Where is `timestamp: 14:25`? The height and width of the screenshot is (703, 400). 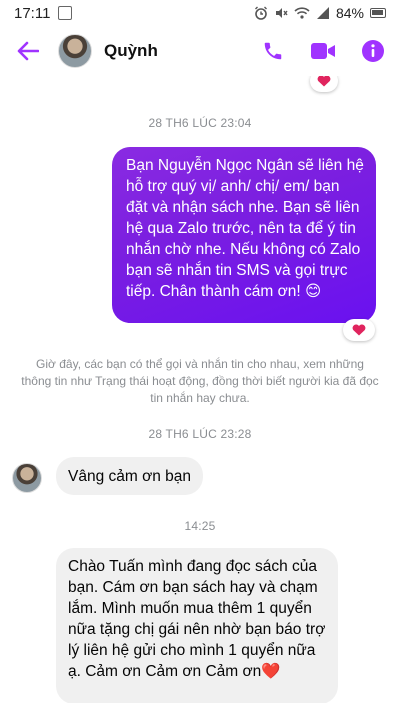 timestamp: 14:25 is located at coordinates (200, 526).